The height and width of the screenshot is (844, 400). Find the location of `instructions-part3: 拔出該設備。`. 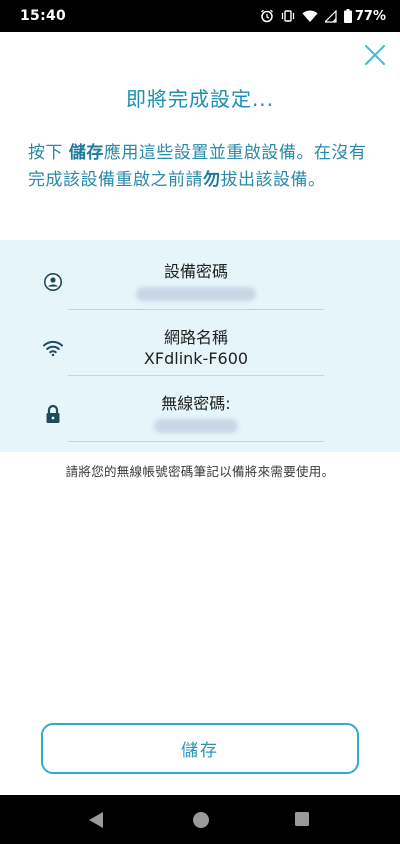

instructions-part3: 拔出該設備。 is located at coordinates (273, 180).